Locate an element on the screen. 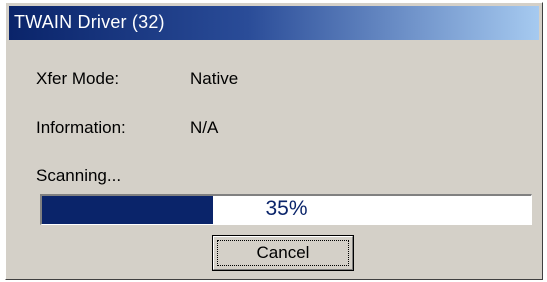 This screenshot has height=282, width=547. progress-bar: 35% is located at coordinates (286, 209).